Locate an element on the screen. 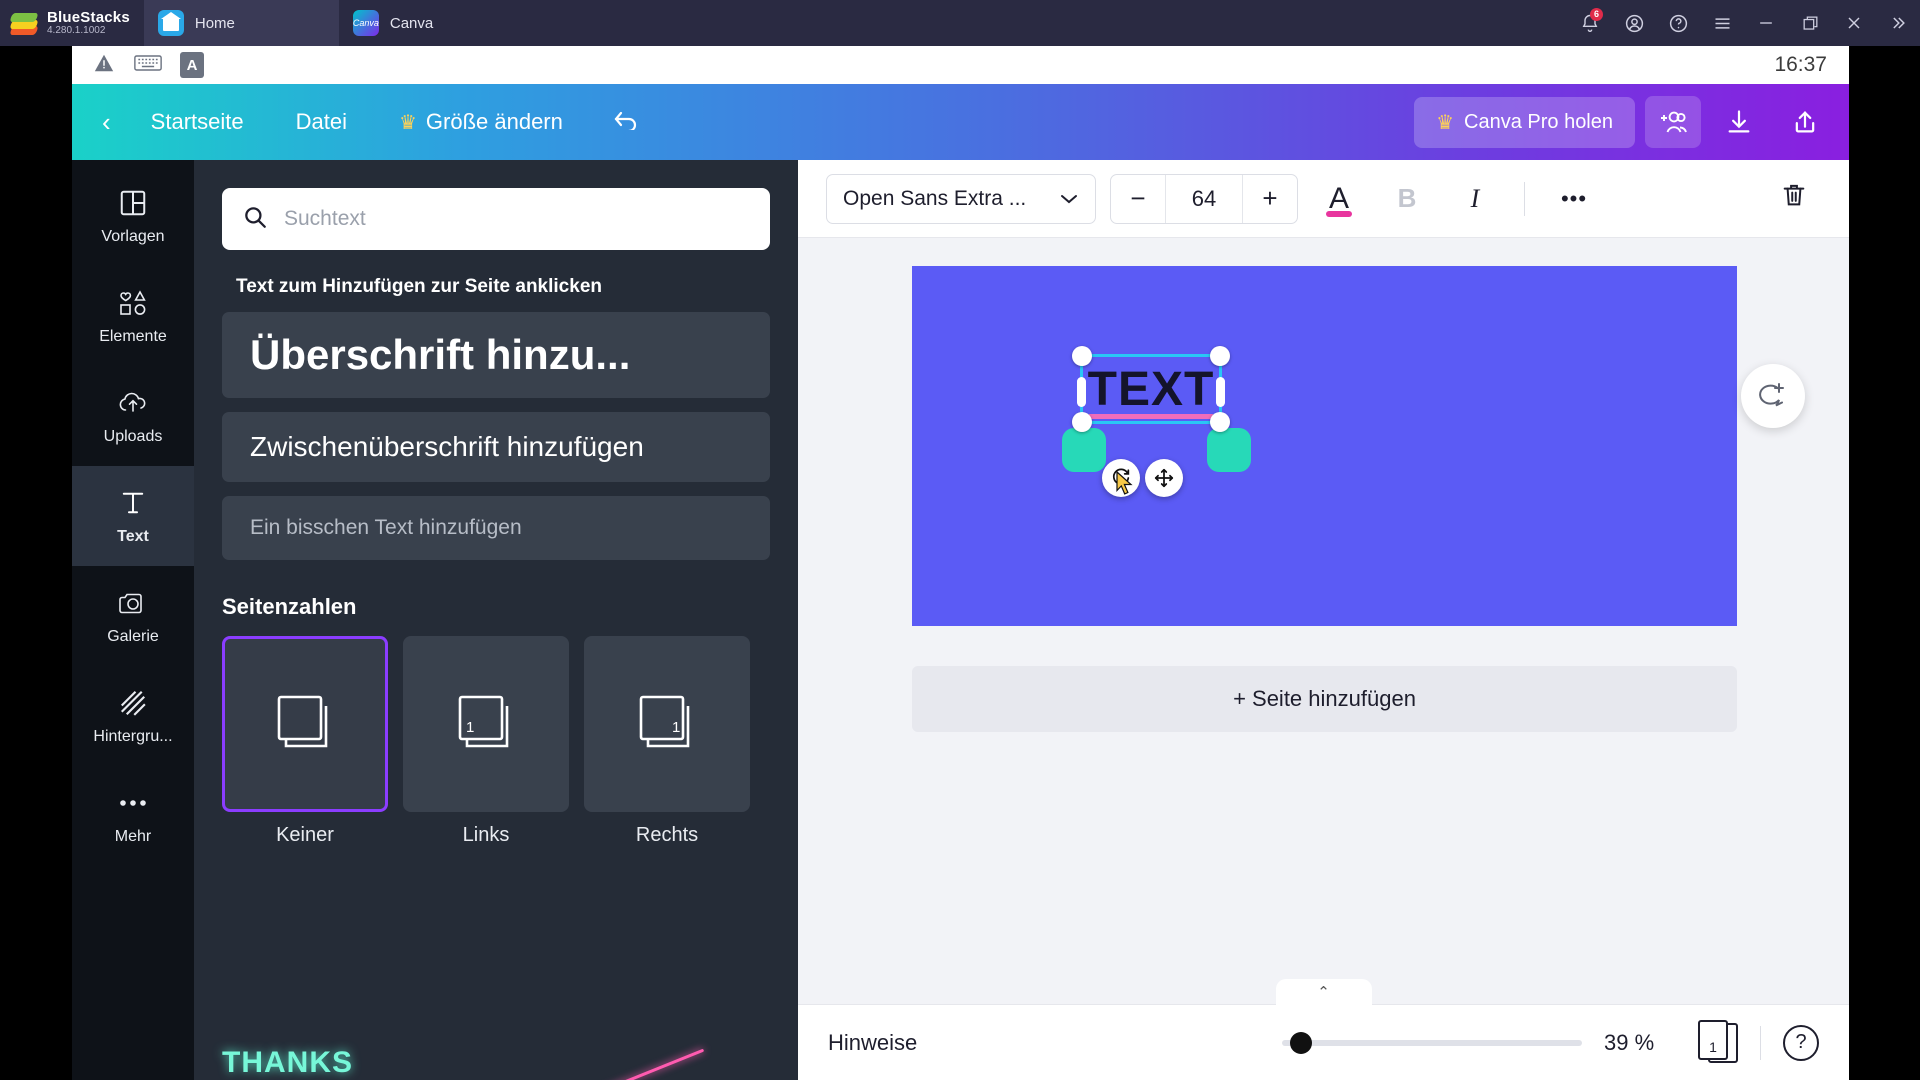 The width and height of the screenshot is (1920, 1080). zoom-level-value: 39 % is located at coordinates (1629, 1042).